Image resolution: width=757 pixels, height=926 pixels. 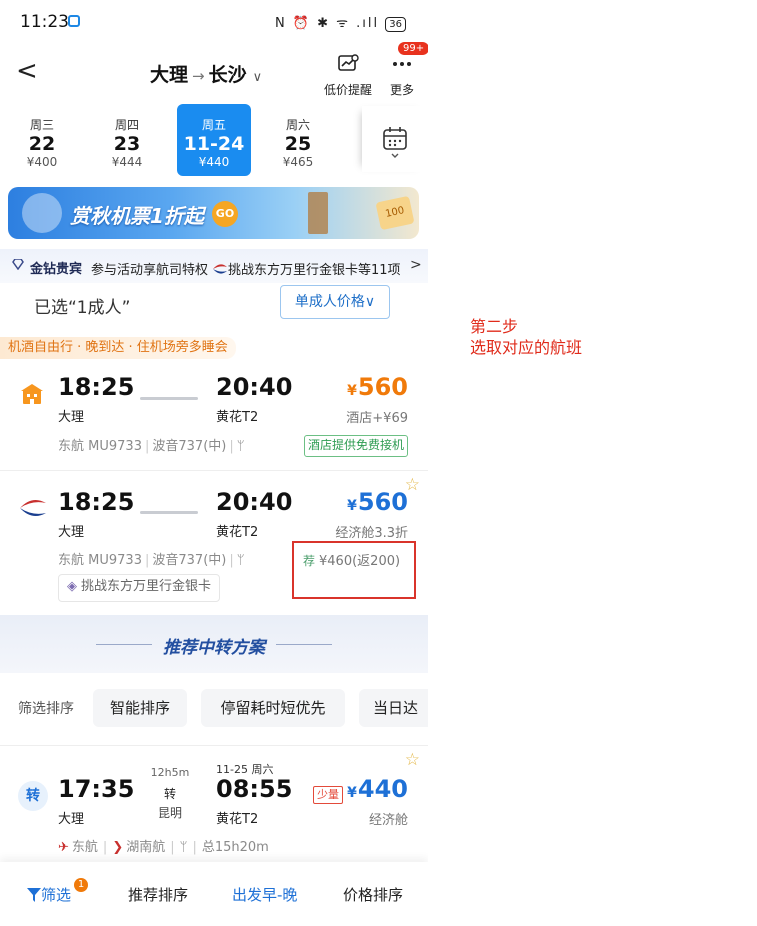 I want to click on flight-price: ¥440, so click(x=377, y=789).